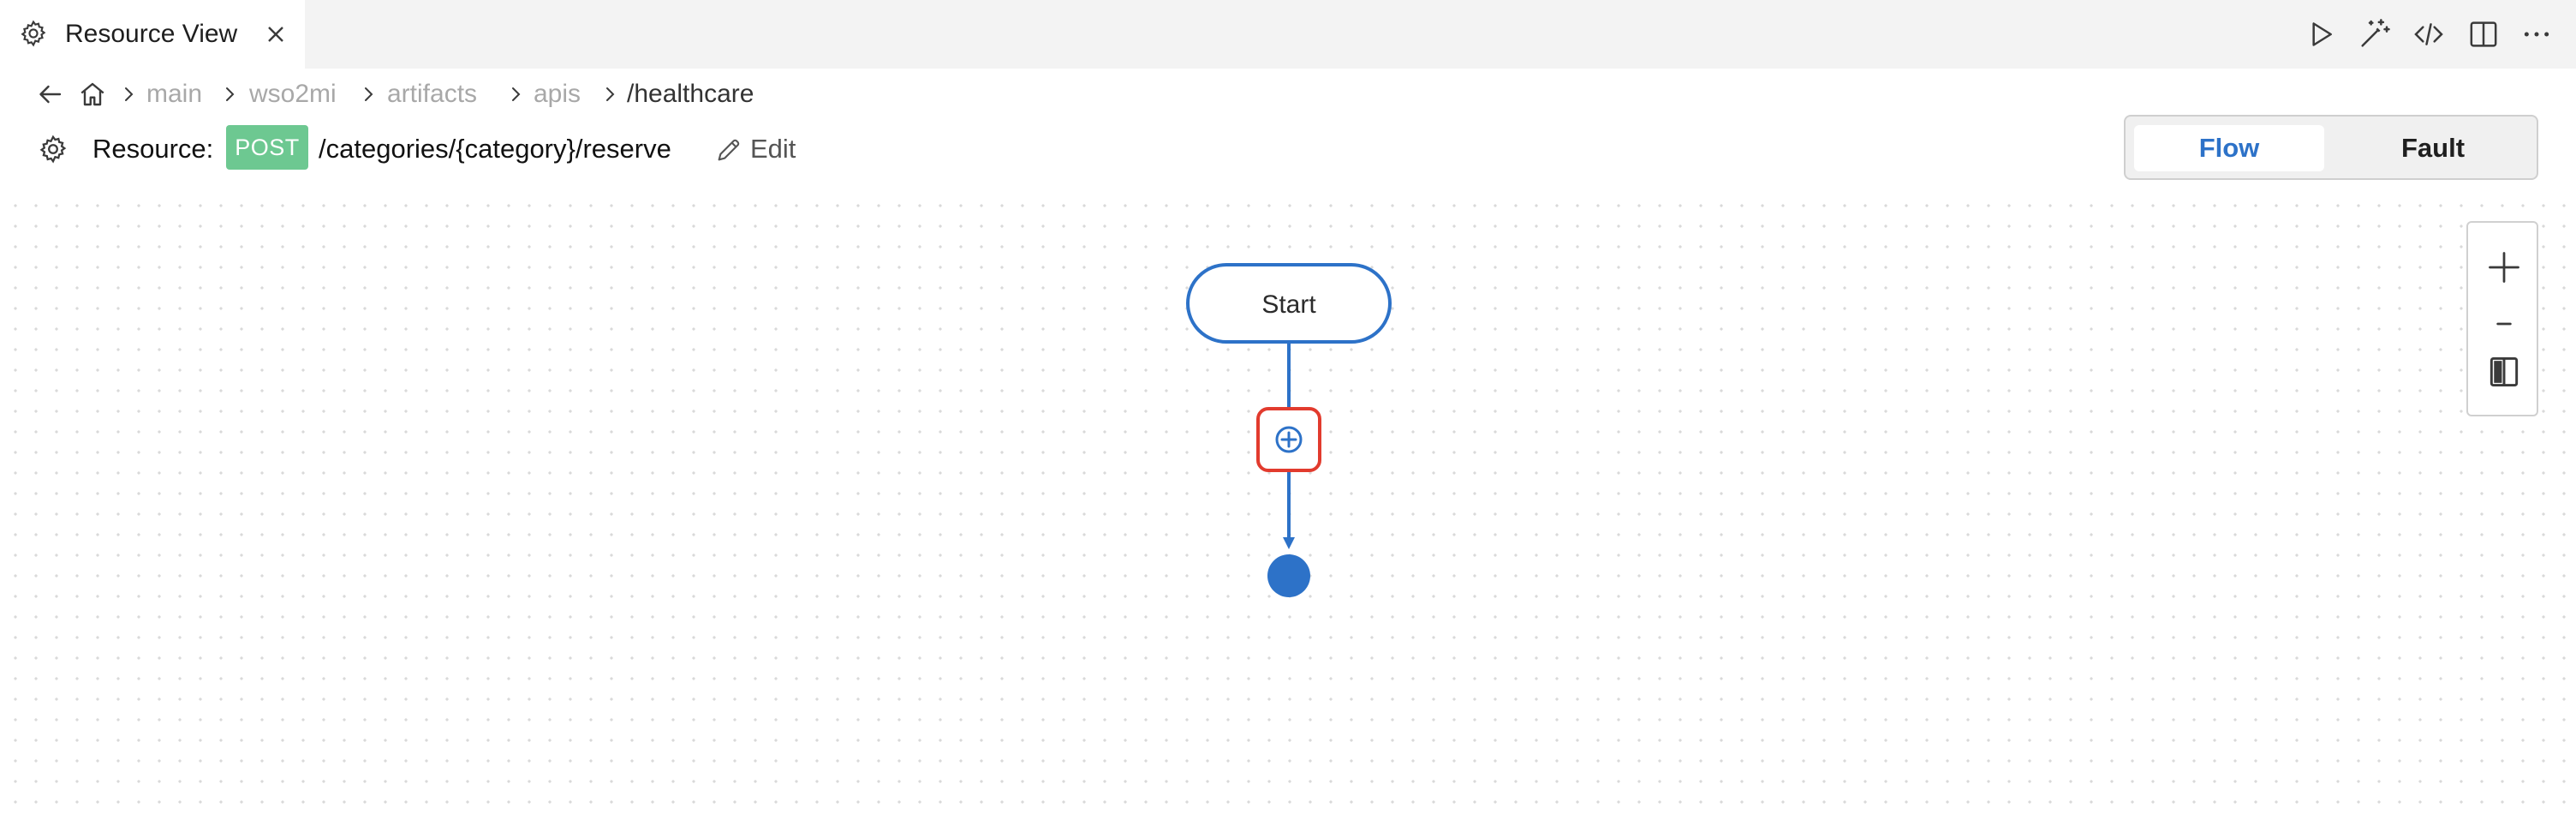 This screenshot has width=2576, height=814. I want to click on tab-title: Resource View, so click(151, 34).